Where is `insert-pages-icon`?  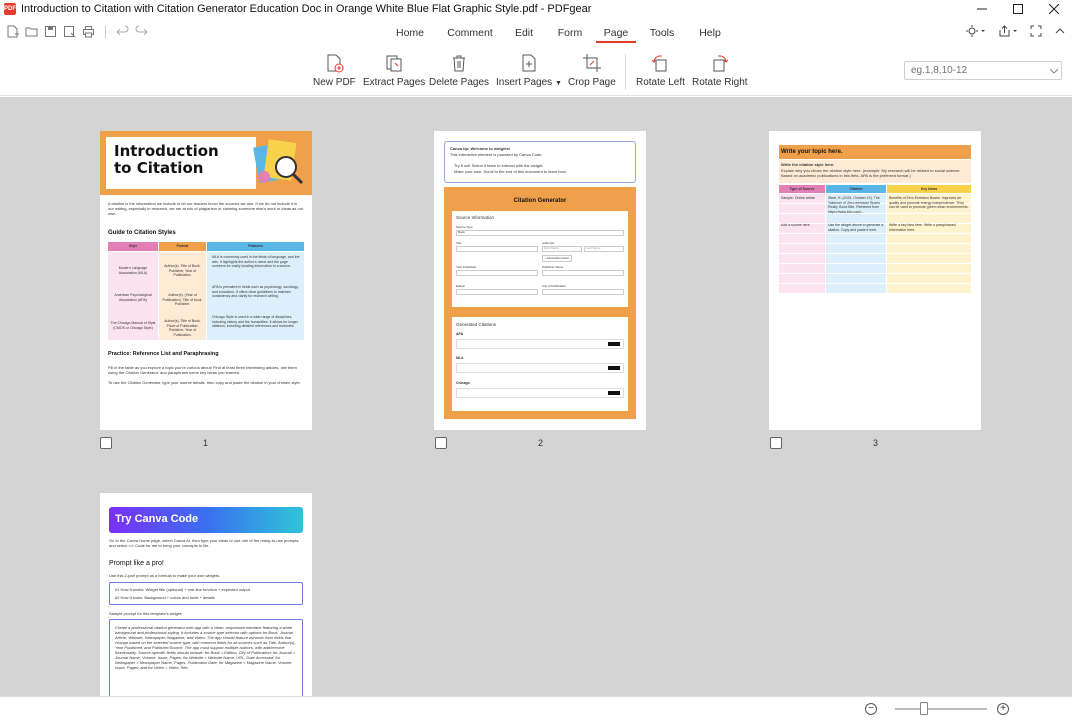 insert-pages-icon is located at coordinates (529, 63).